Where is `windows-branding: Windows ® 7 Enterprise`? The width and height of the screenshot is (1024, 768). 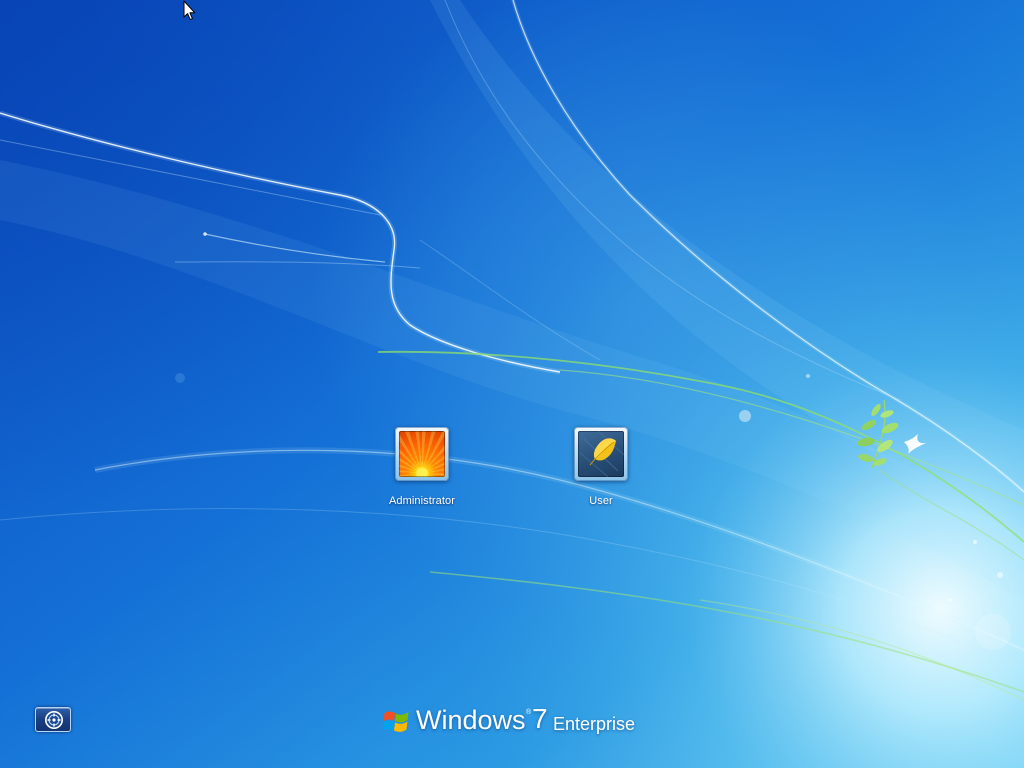 windows-branding: Windows ® 7 Enterprise is located at coordinates (513, 722).